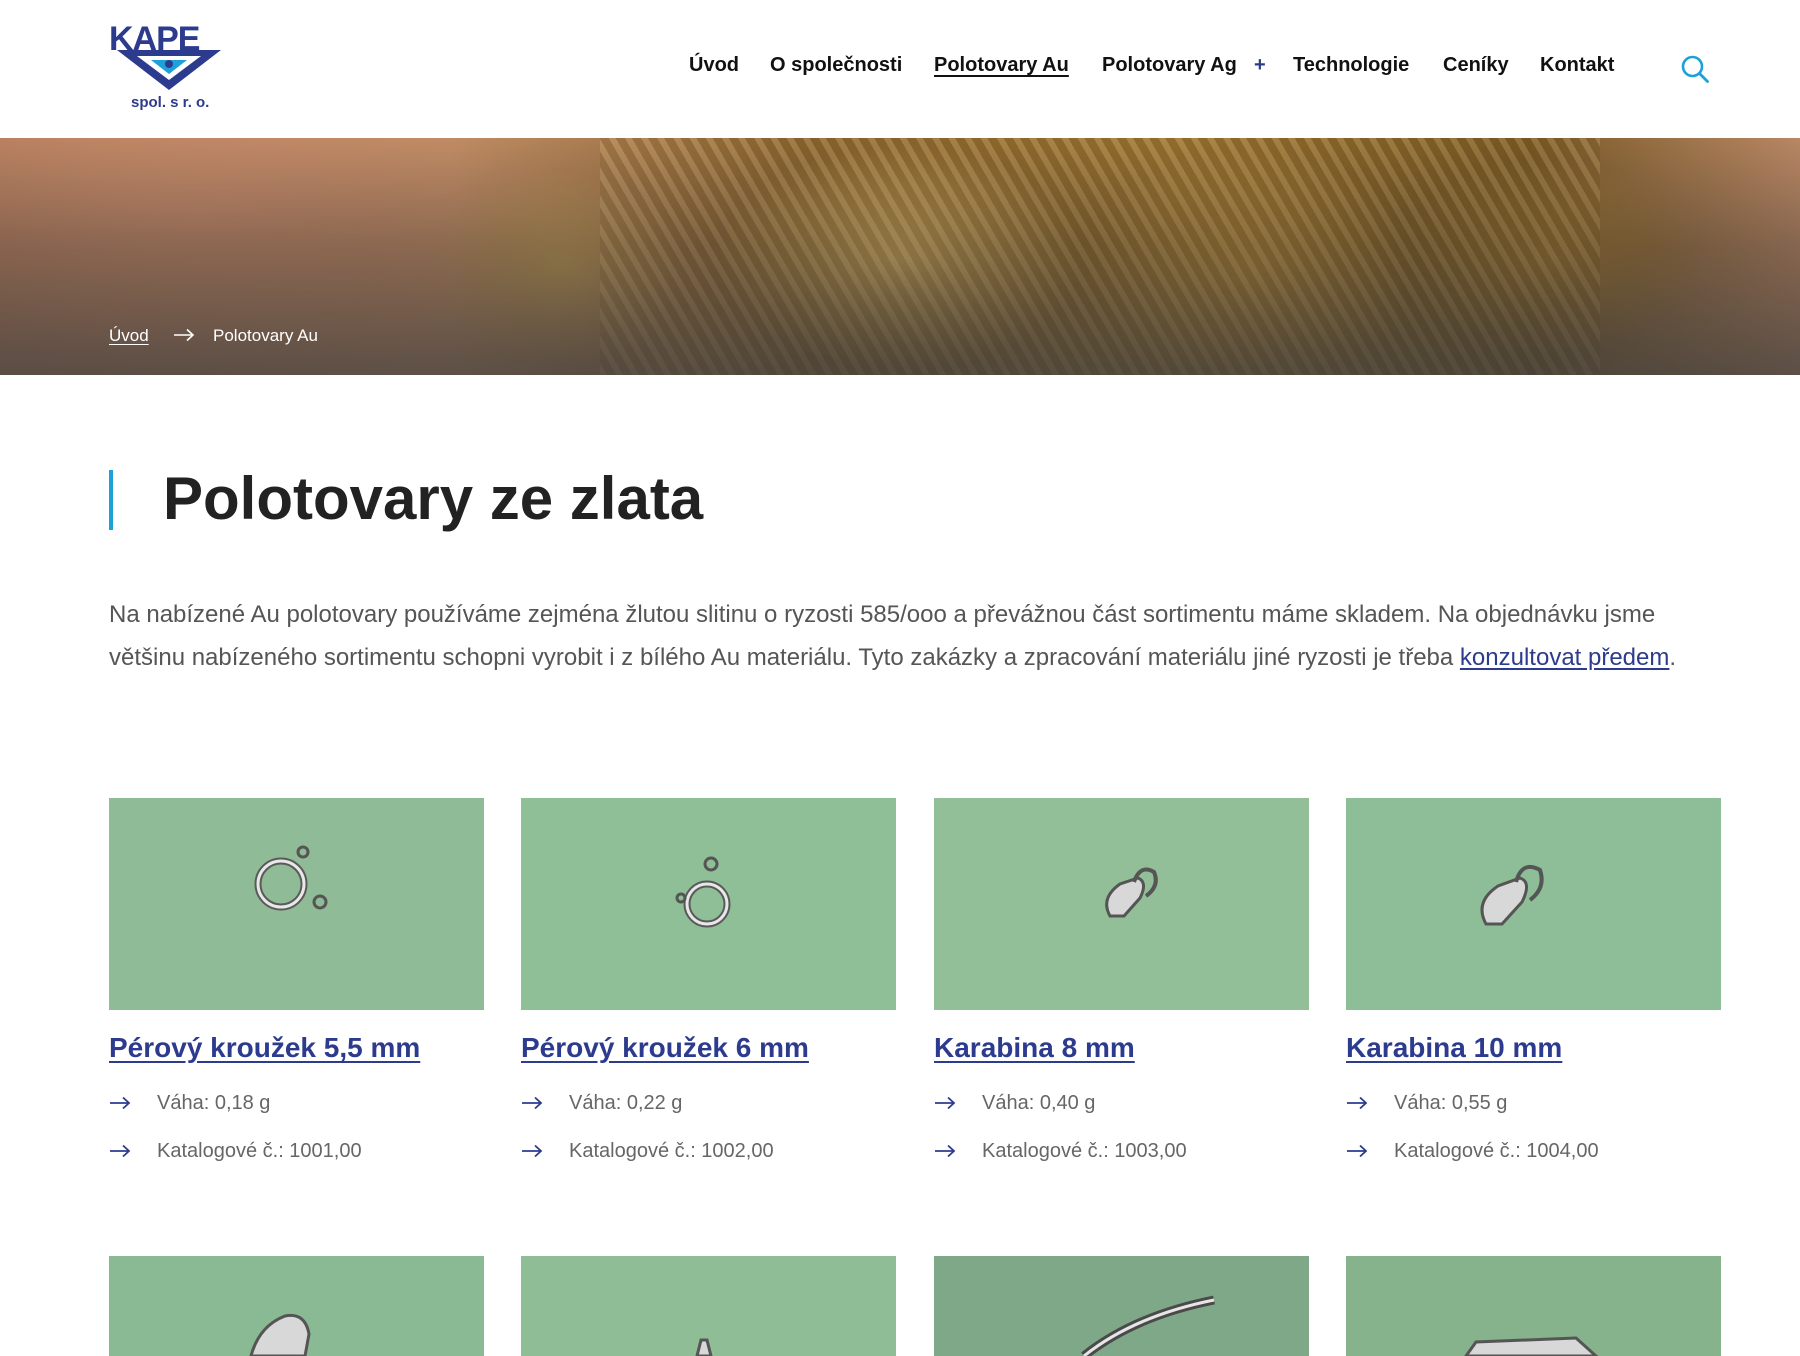 The height and width of the screenshot is (1356, 1800). What do you see at coordinates (1695, 69) in the screenshot?
I see `search-icon` at bounding box center [1695, 69].